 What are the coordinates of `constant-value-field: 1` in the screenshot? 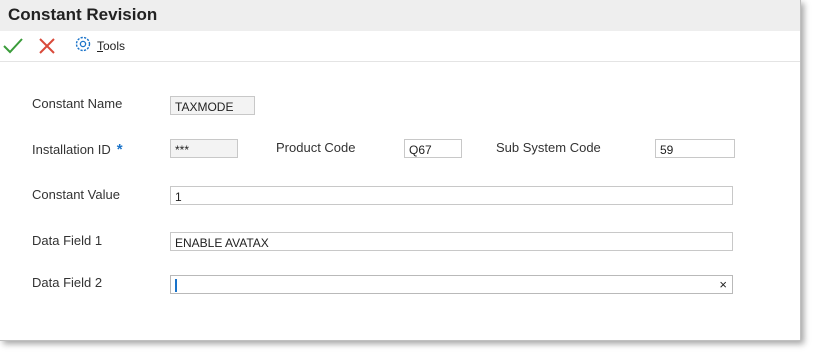 It's located at (451, 195).